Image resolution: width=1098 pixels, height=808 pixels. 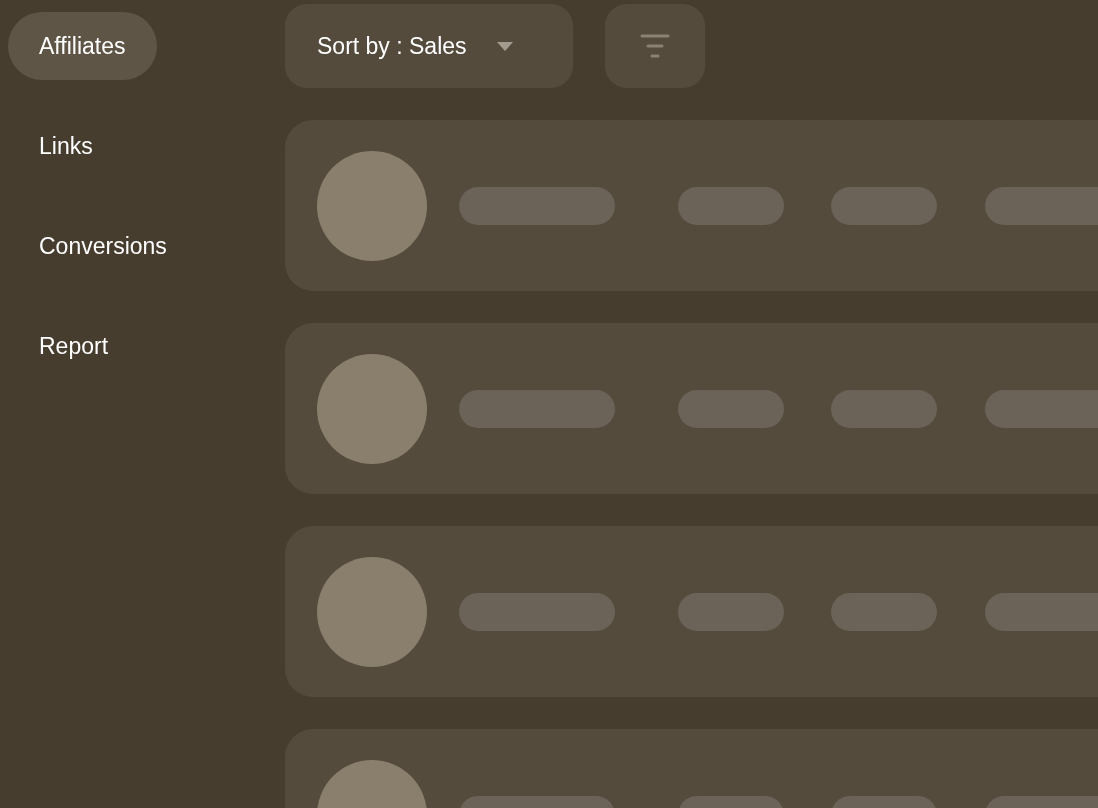 I want to click on filter-icon, so click(x=655, y=46).